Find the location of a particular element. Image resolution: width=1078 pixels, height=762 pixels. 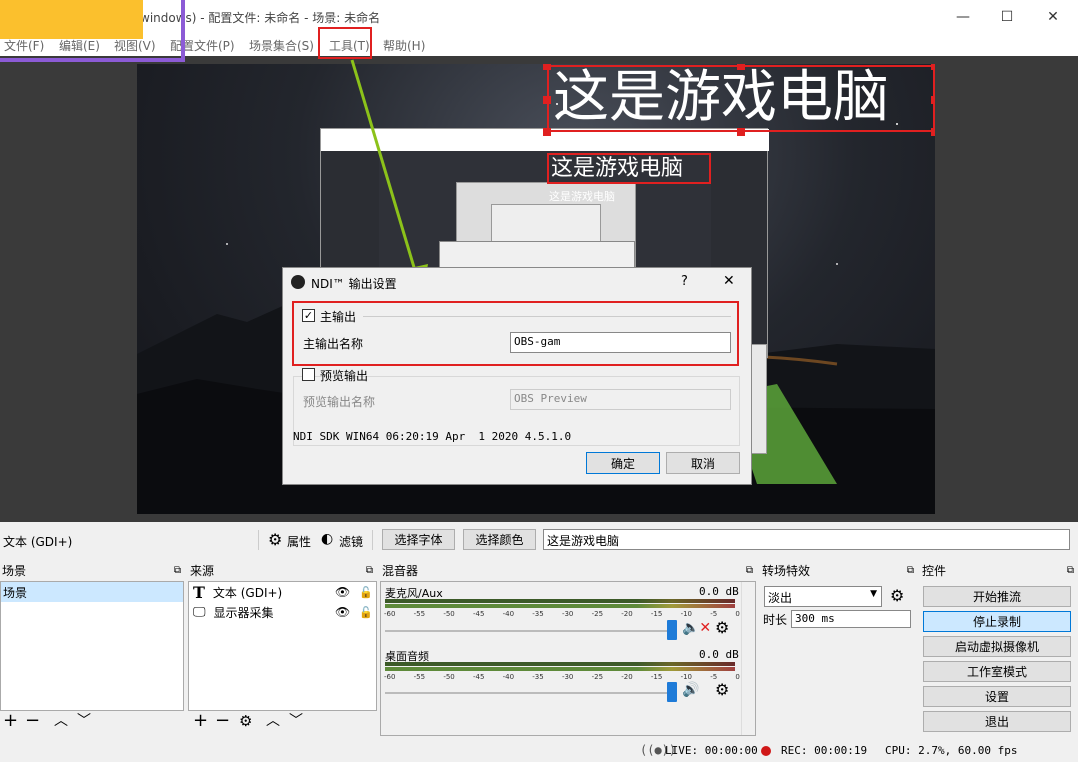

mixer-scrollbar is located at coordinates (748, 658).